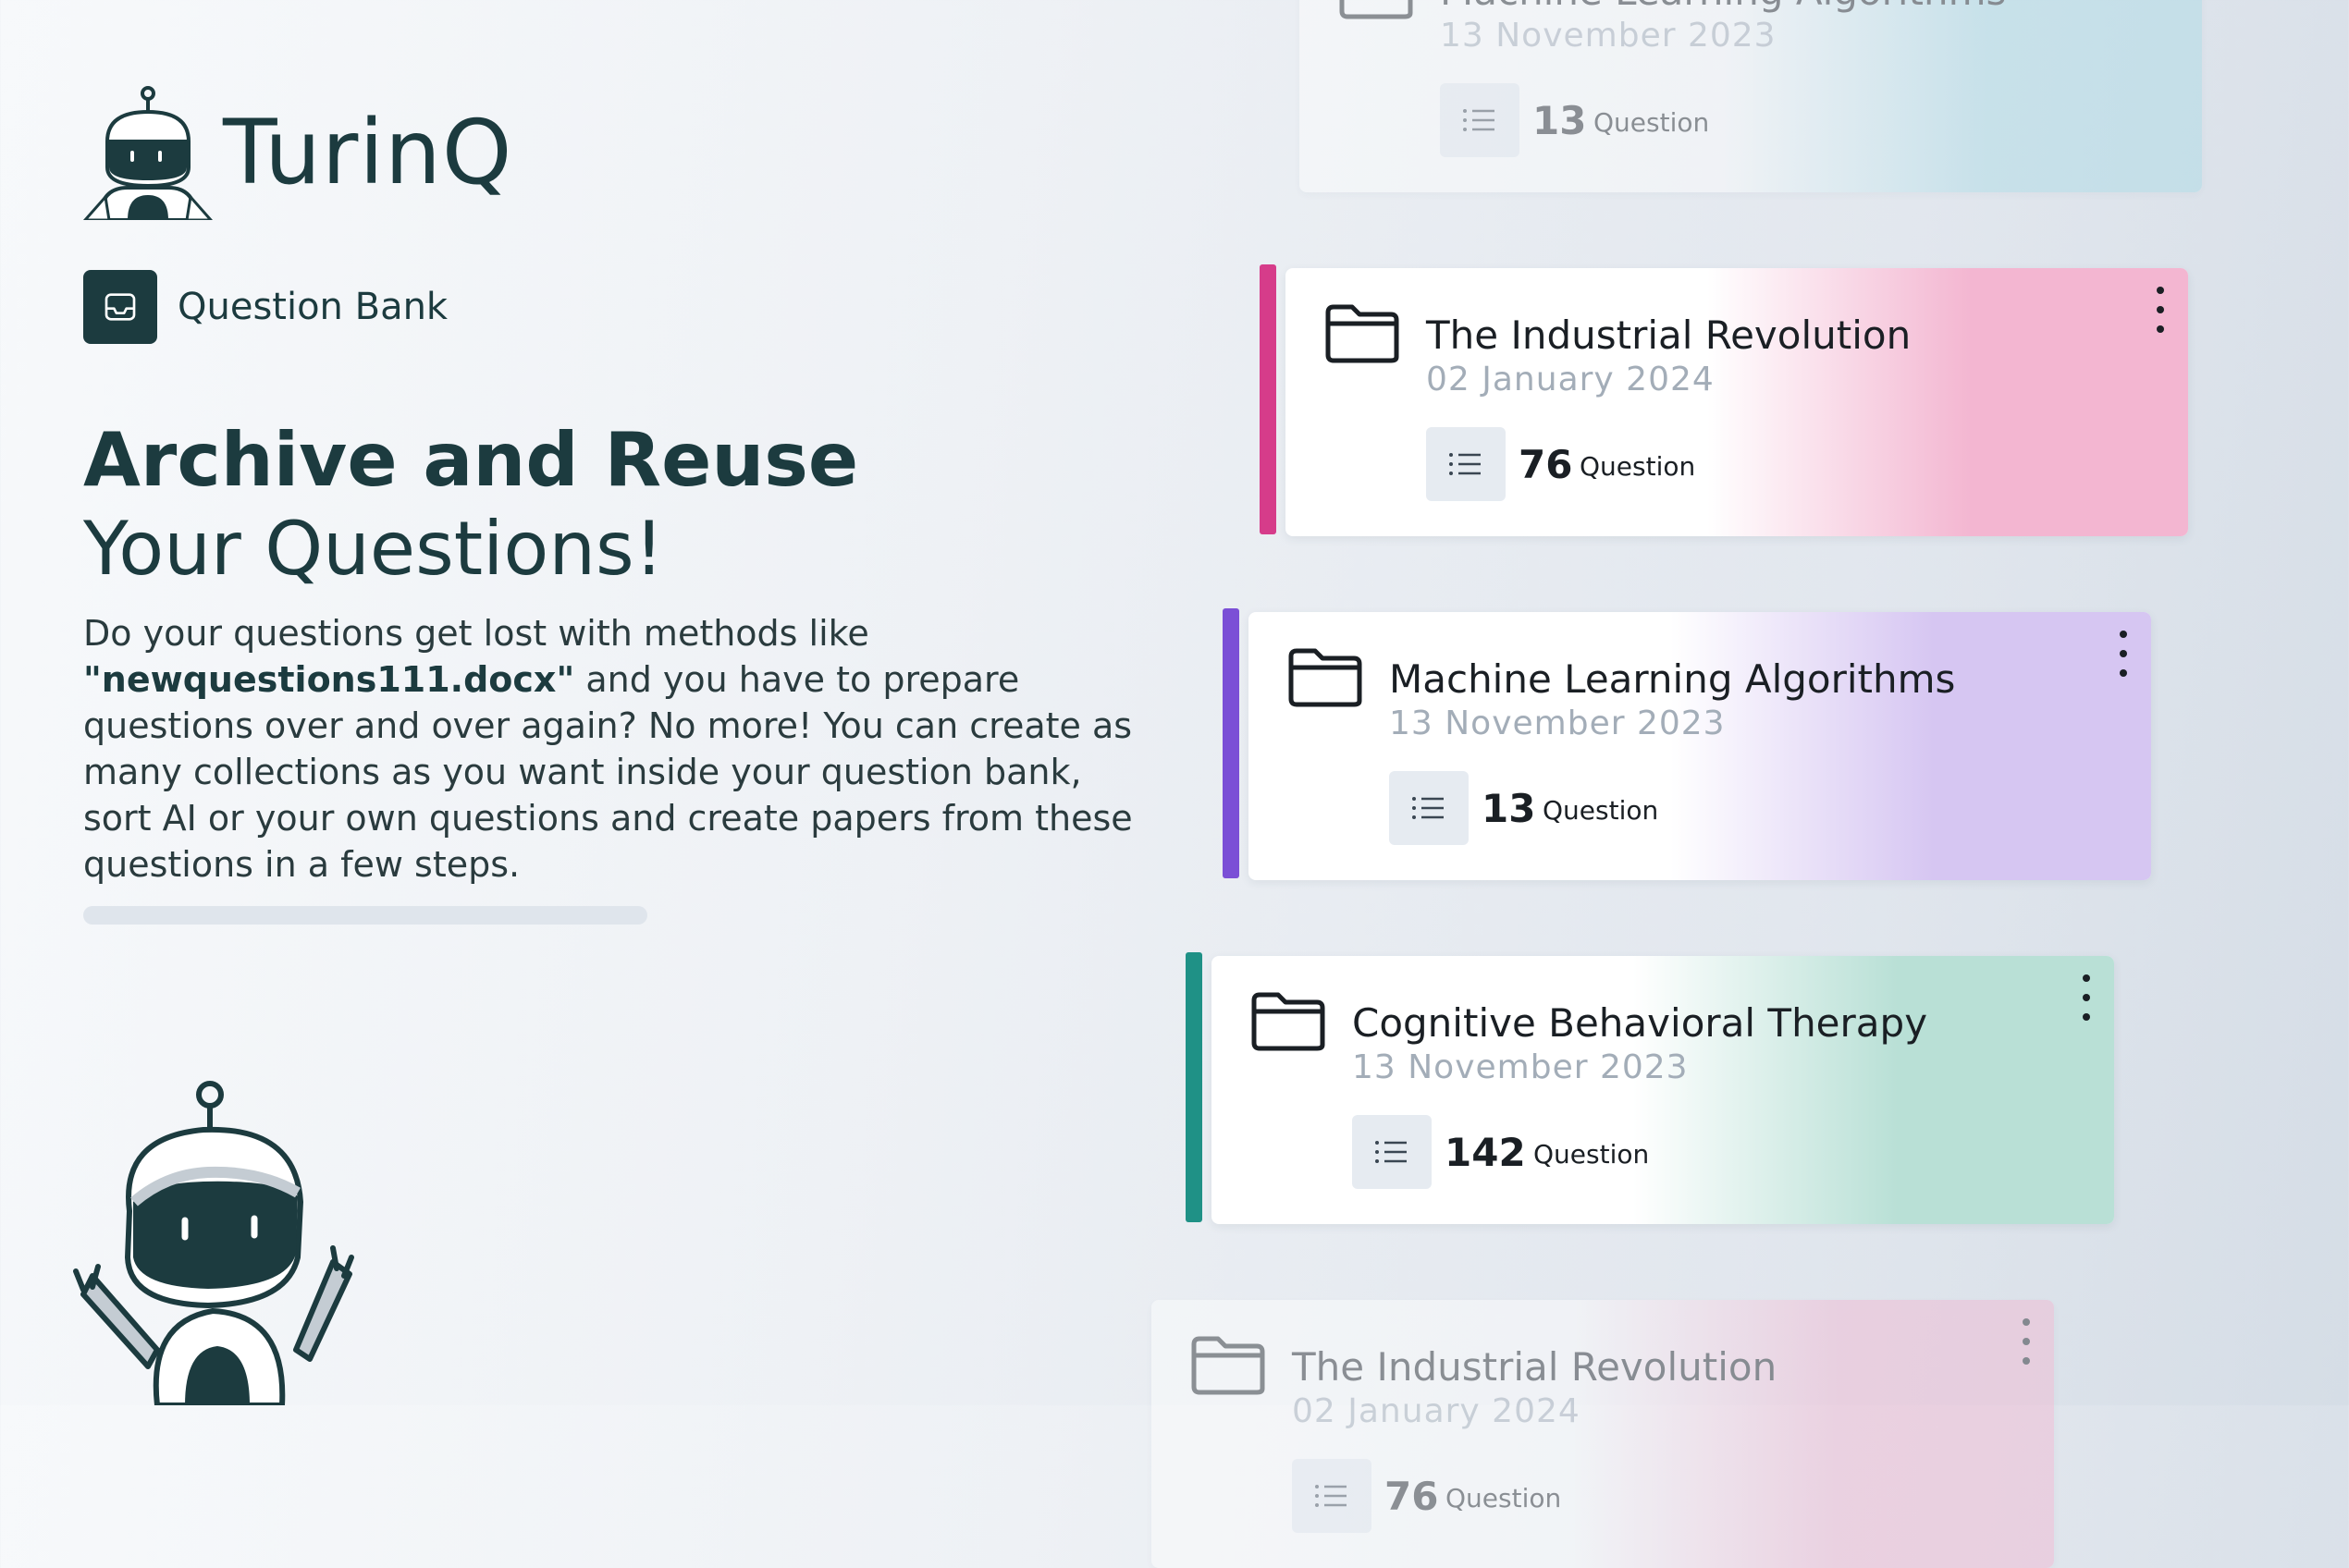 The image size is (2349, 1568). What do you see at coordinates (365, 916) in the screenshot?
I see `divider` at bounding box center [365, 916].